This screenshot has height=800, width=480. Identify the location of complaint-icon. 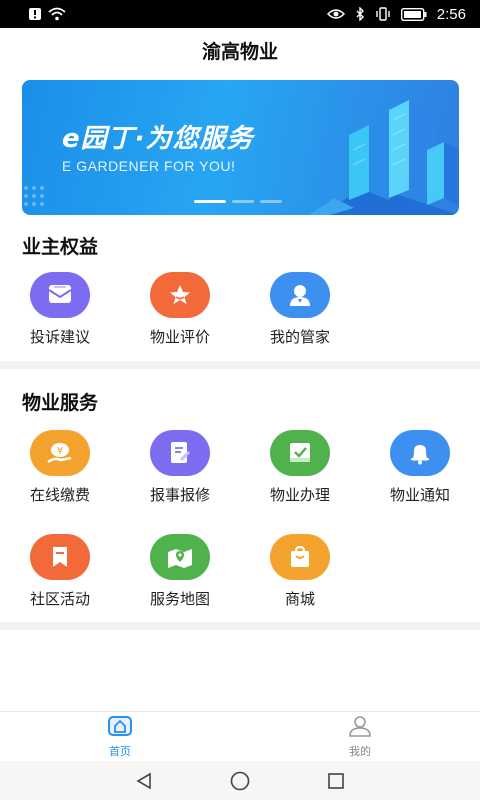
(60, 295).